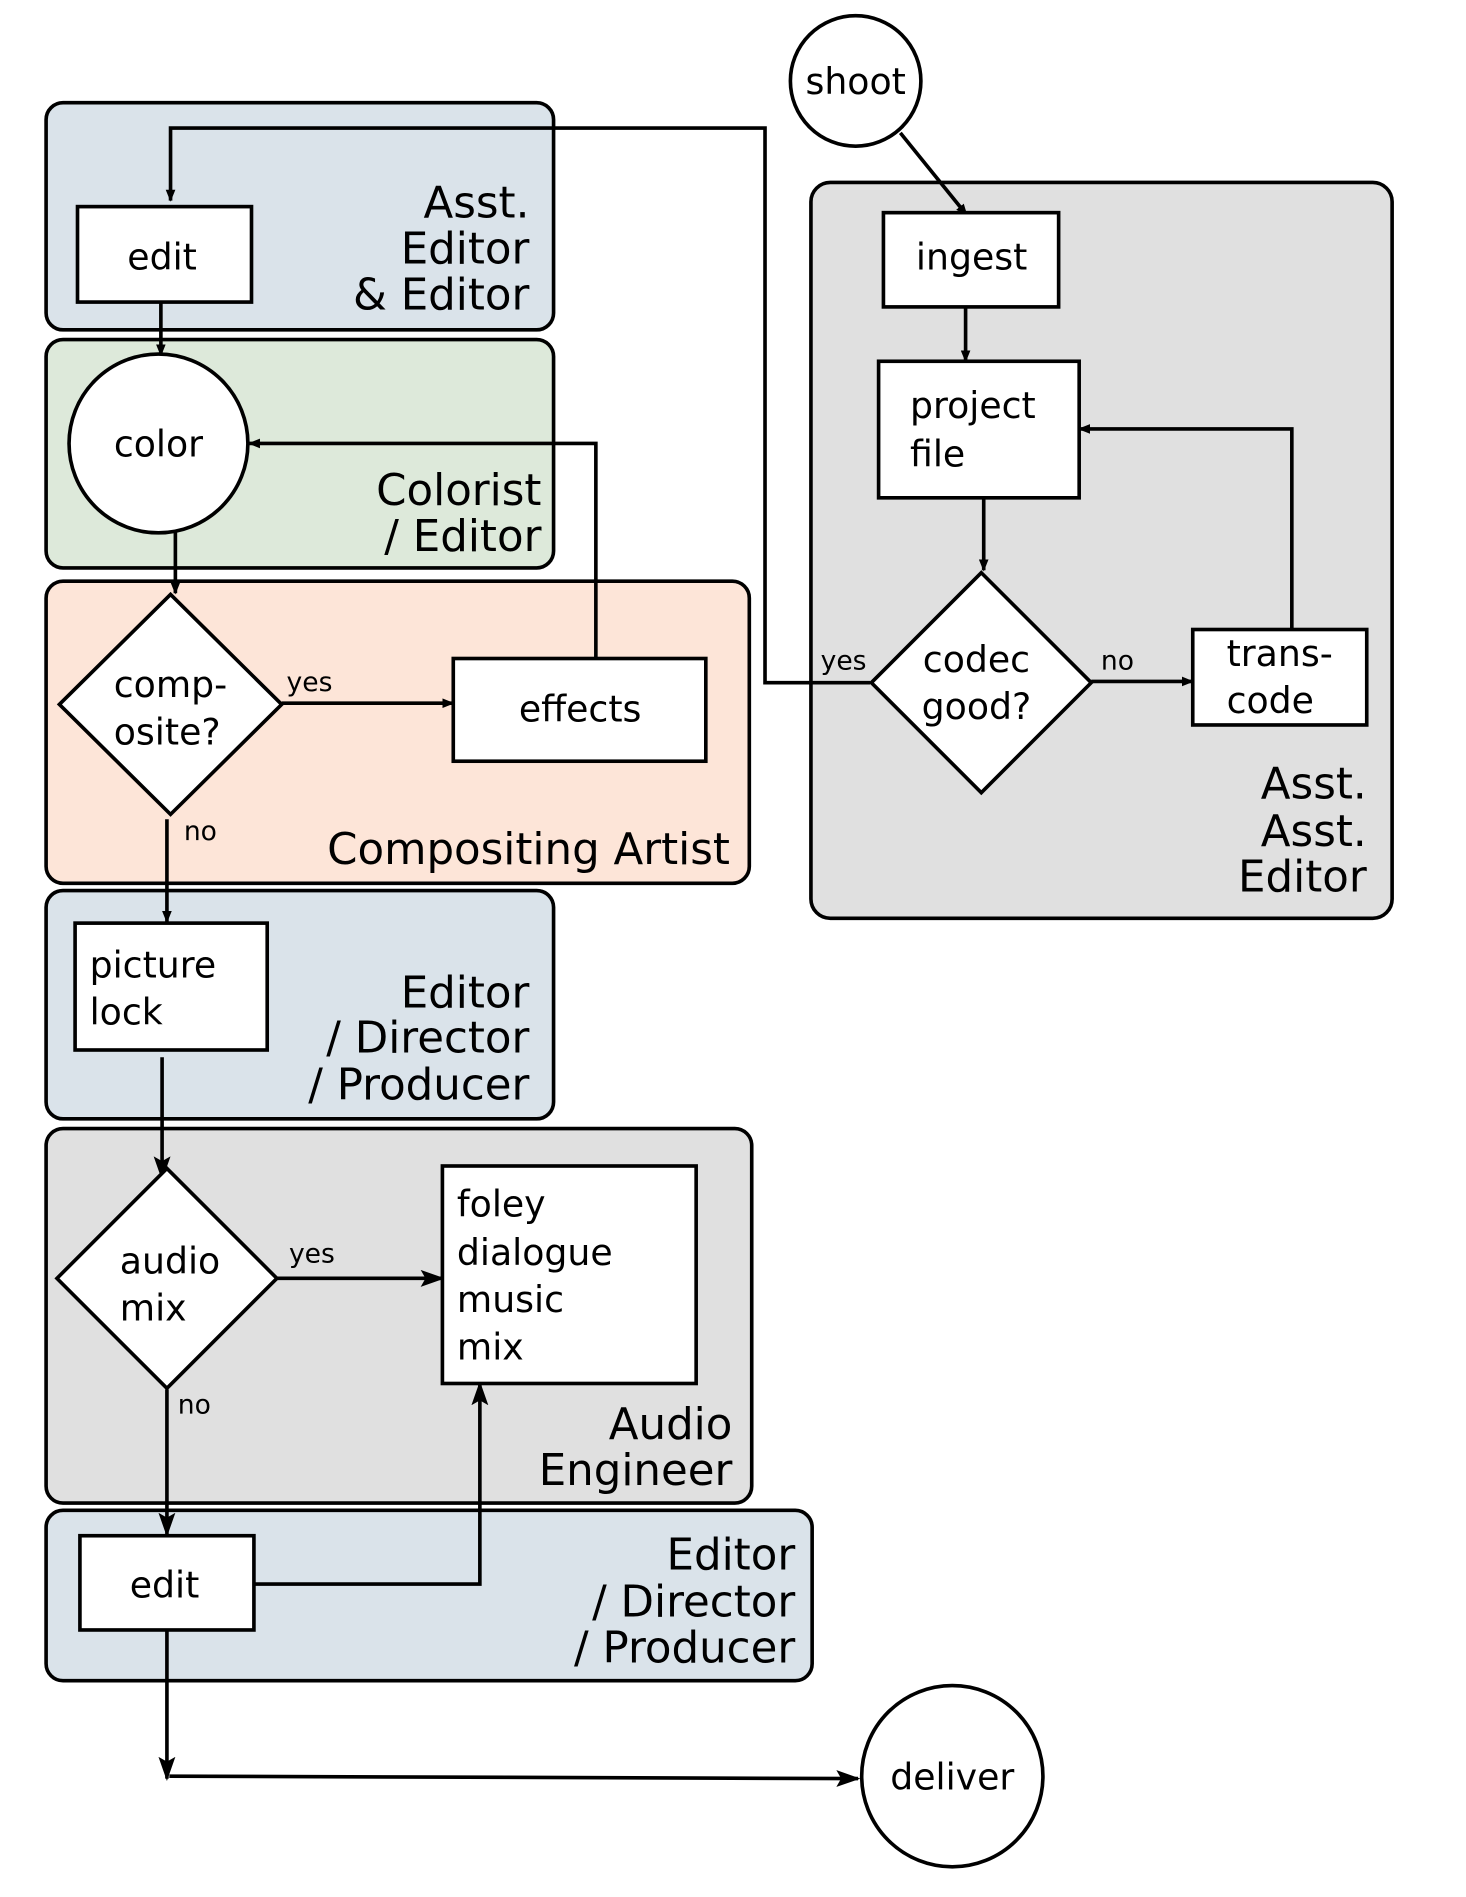 This screenshot has height=1897, width=1466. I want to click on lane-label: Engineer, so click(636, 1471).